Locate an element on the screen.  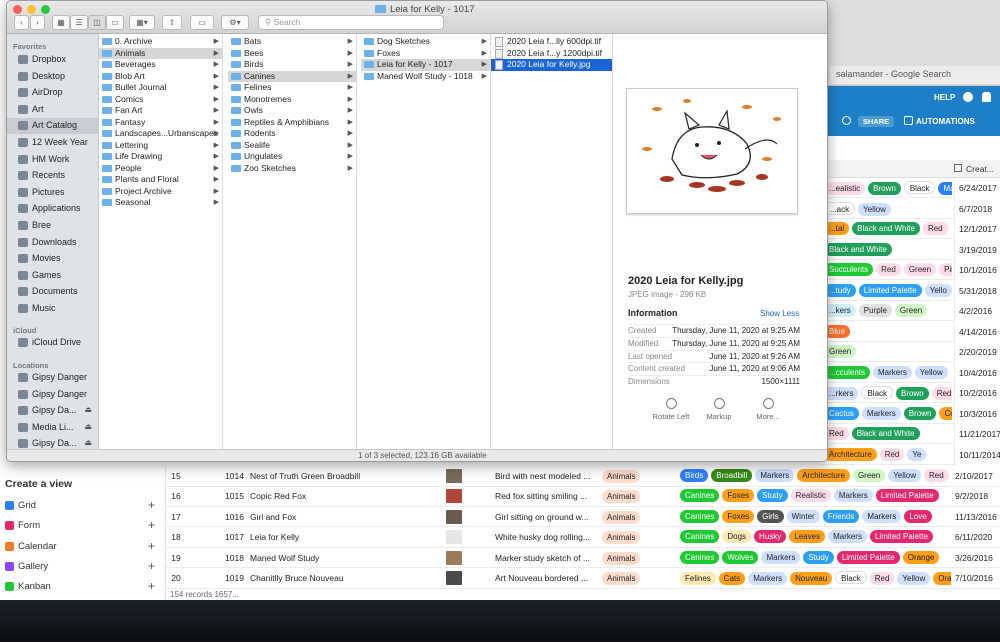
finder-item: Foxes ▶ is located at coordinates (425, 54).